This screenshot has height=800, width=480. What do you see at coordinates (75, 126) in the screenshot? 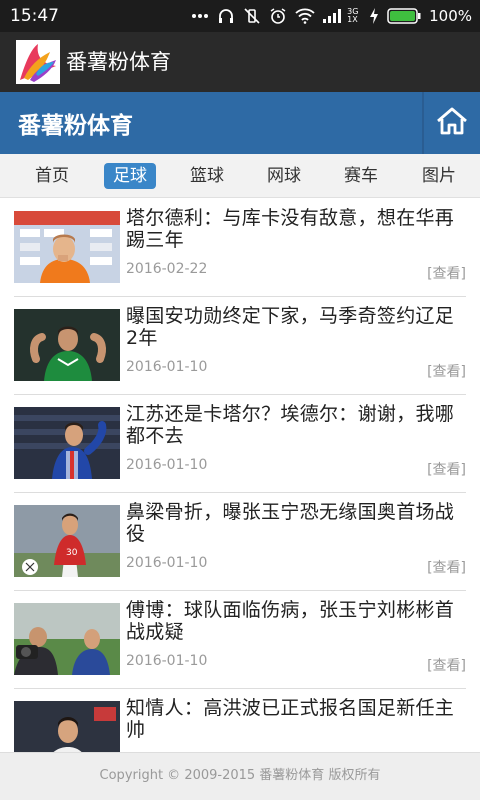
I see `site-title: 番薯粉体育` at bounding box center [75, 126].